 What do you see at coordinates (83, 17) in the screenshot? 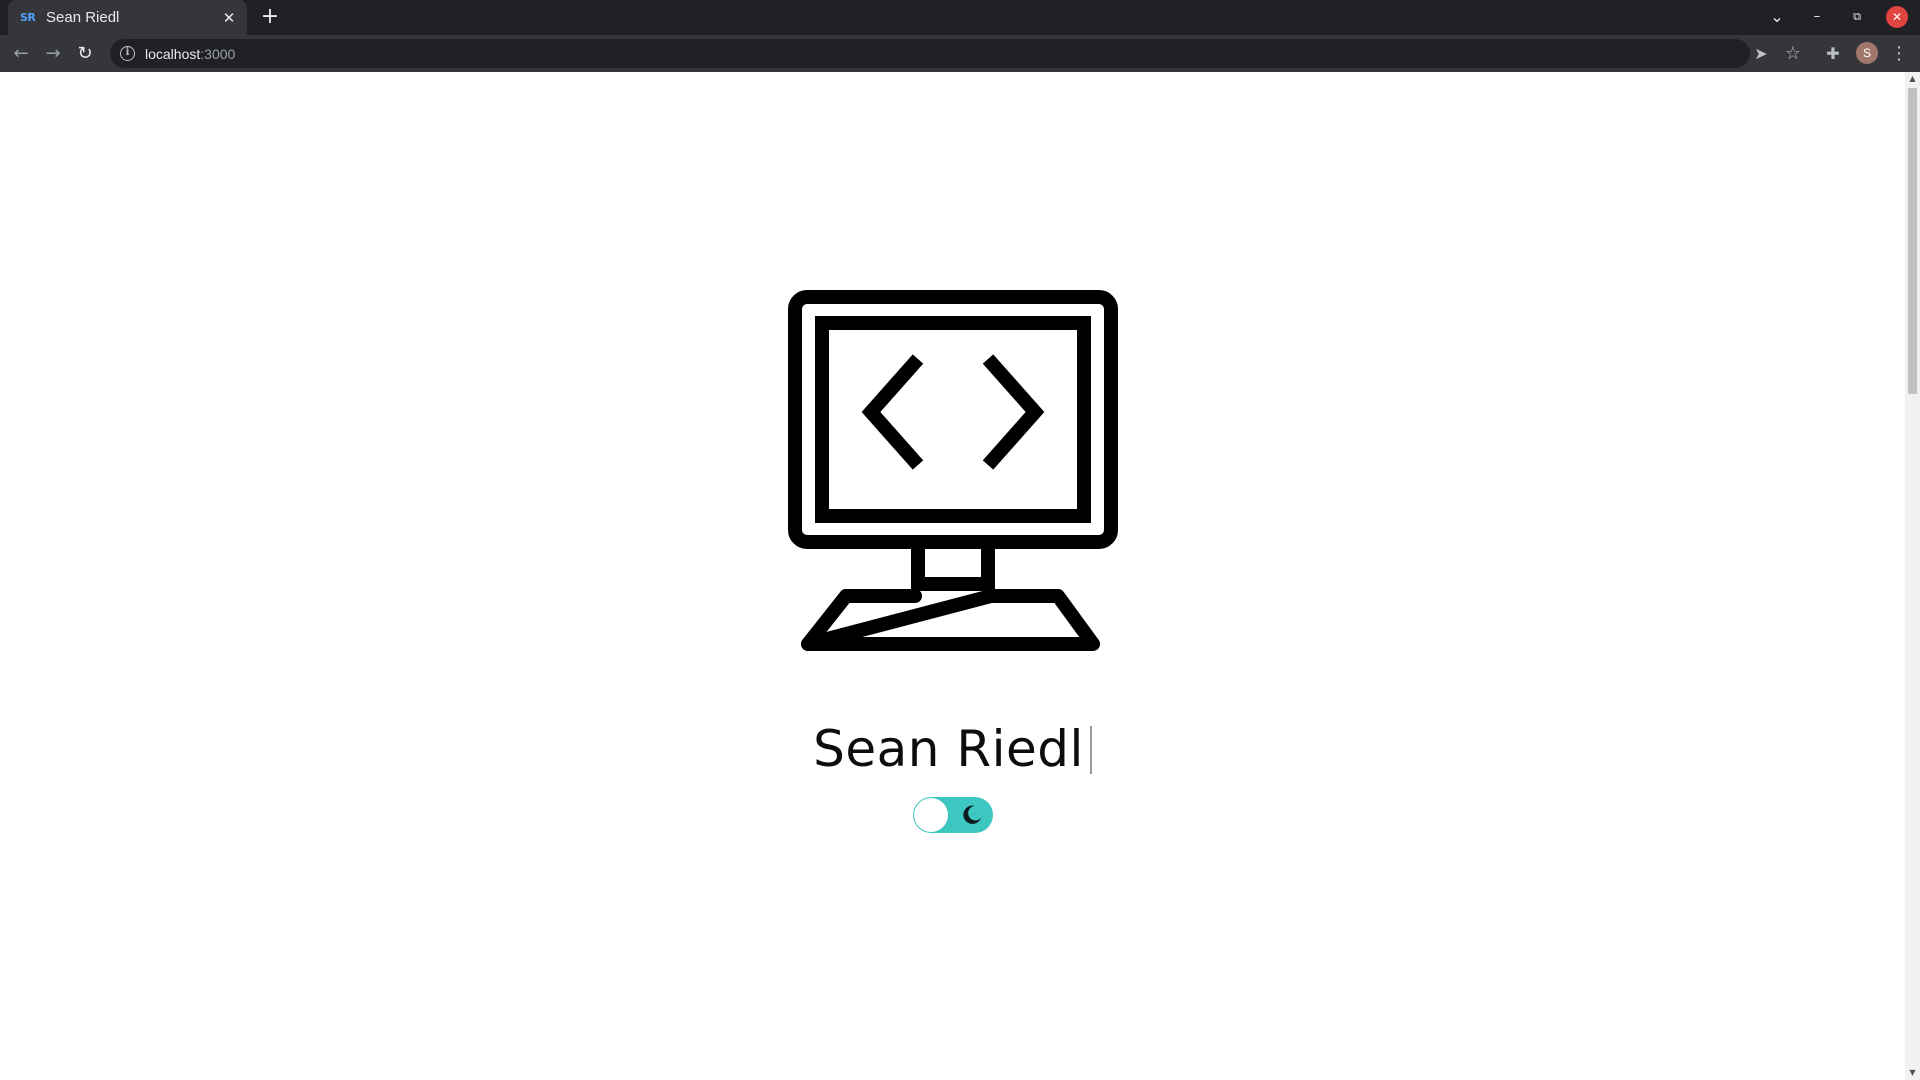
I see `tab-title: Sean Riedl` at bounding box center [83, 17].